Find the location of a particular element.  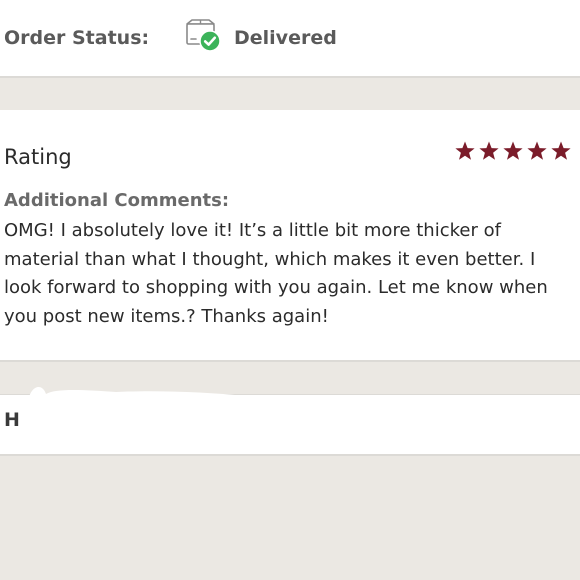

order-status-label: Order Status: is located at coordinates (77, 38).